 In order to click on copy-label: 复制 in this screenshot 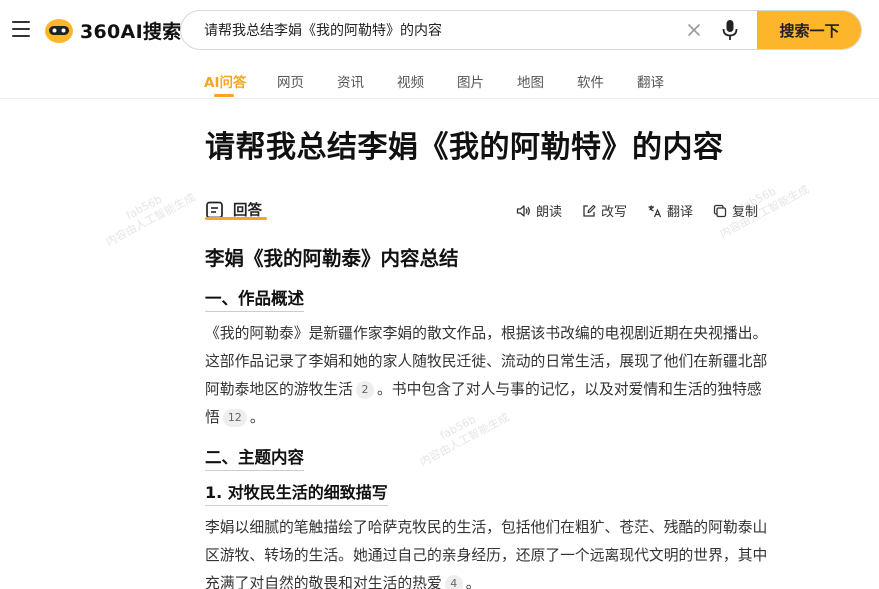, I will do `click(745, 212)`.